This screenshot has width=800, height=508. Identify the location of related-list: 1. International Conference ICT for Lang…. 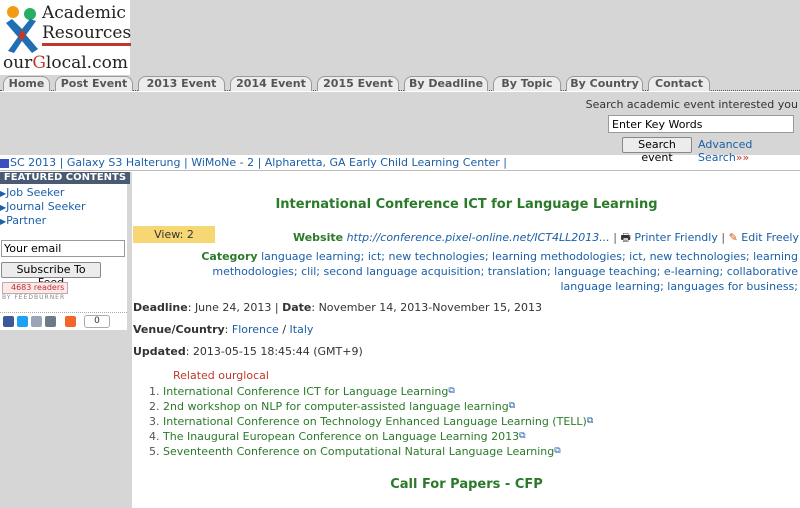
(371, 421).